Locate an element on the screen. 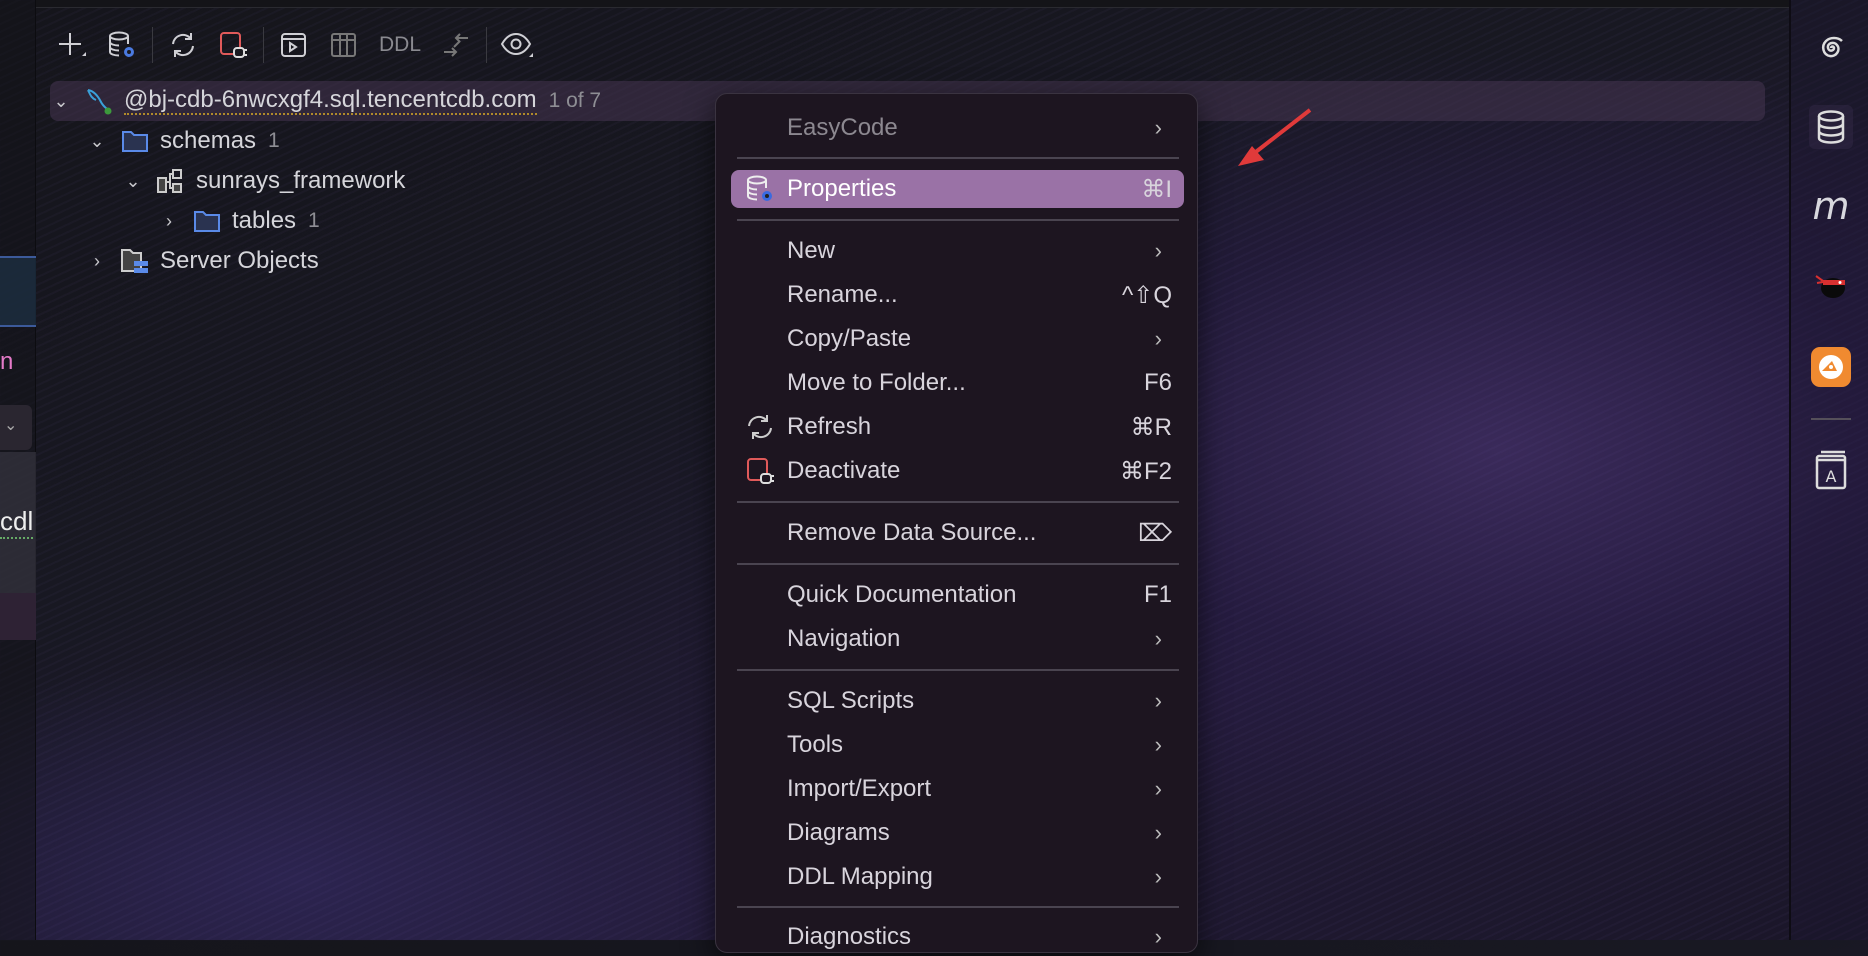 This screenshot has height=956, width=1868. menu-shortcut: ⌘I is located at coordinates (1156, 189).